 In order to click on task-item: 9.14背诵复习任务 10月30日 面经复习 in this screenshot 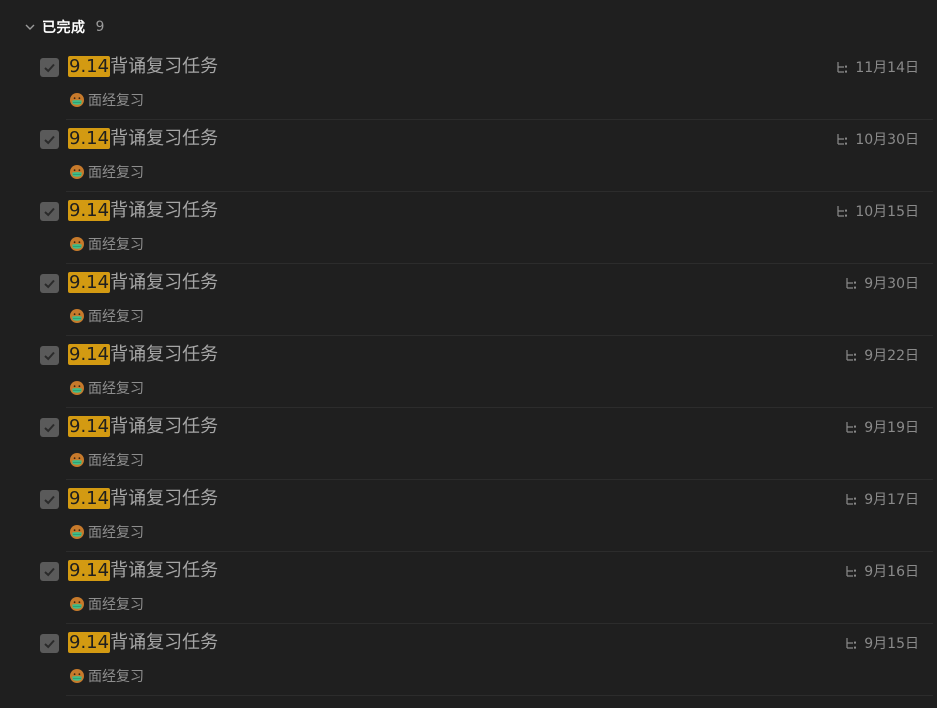, I will do `click(468, 156)`.